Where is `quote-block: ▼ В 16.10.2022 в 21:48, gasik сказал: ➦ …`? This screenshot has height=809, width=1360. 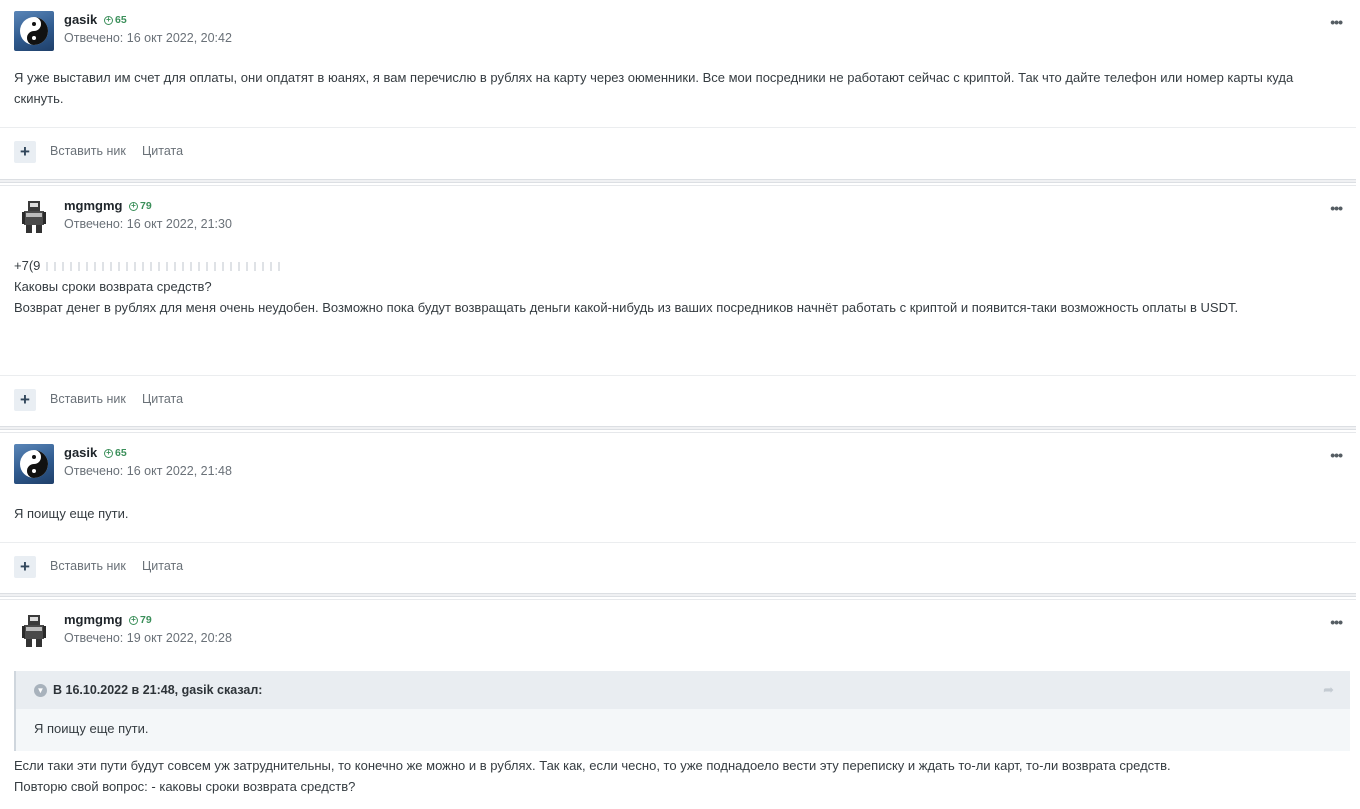
quote-block: ▼ В 16.10.2022 в 21:48, gasik сказал: ➦ … is located at coordinates (682, 711).